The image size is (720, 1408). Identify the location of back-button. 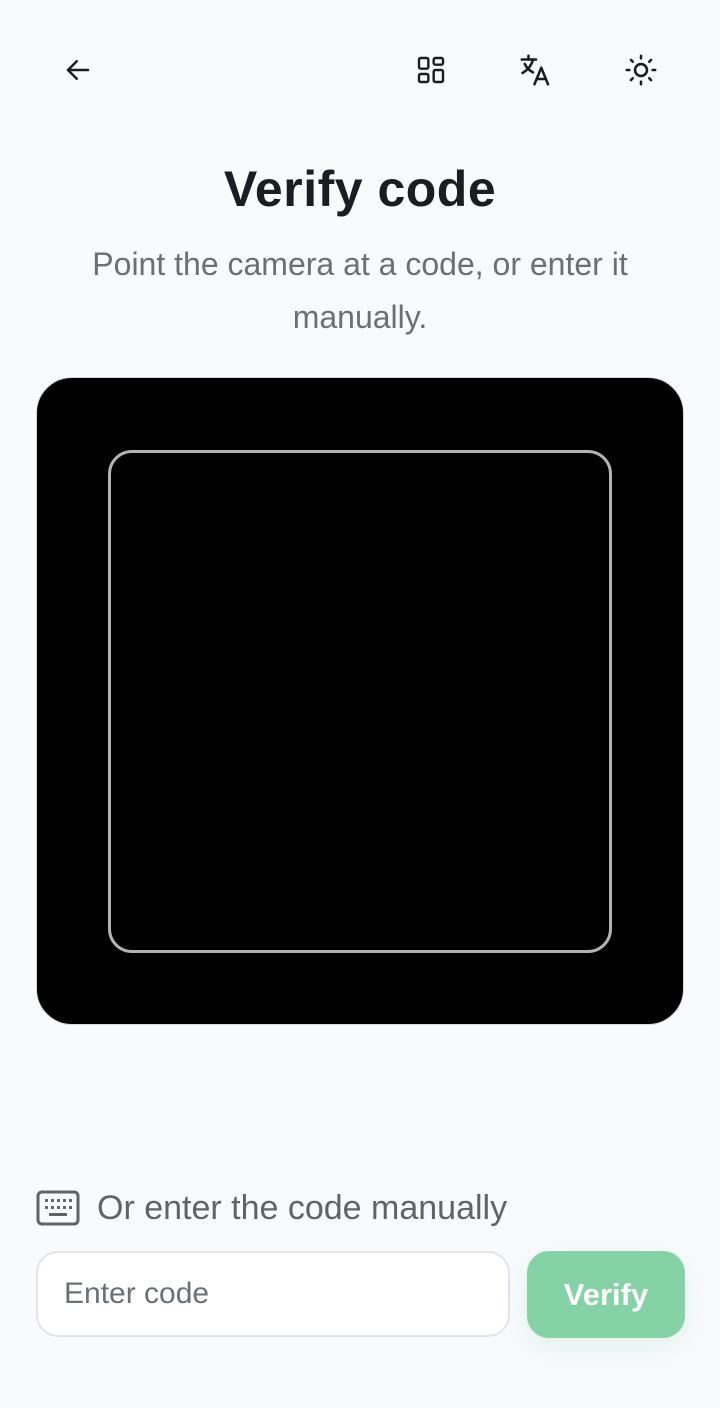
(78, 70).